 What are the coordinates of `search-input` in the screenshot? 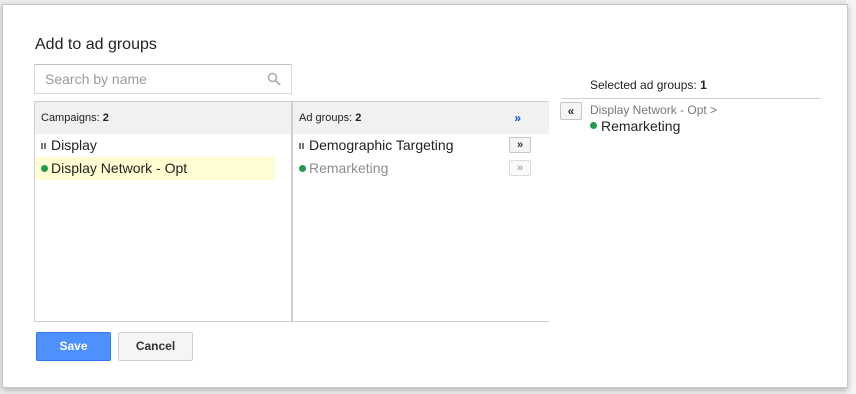 It's located at (150, 79).